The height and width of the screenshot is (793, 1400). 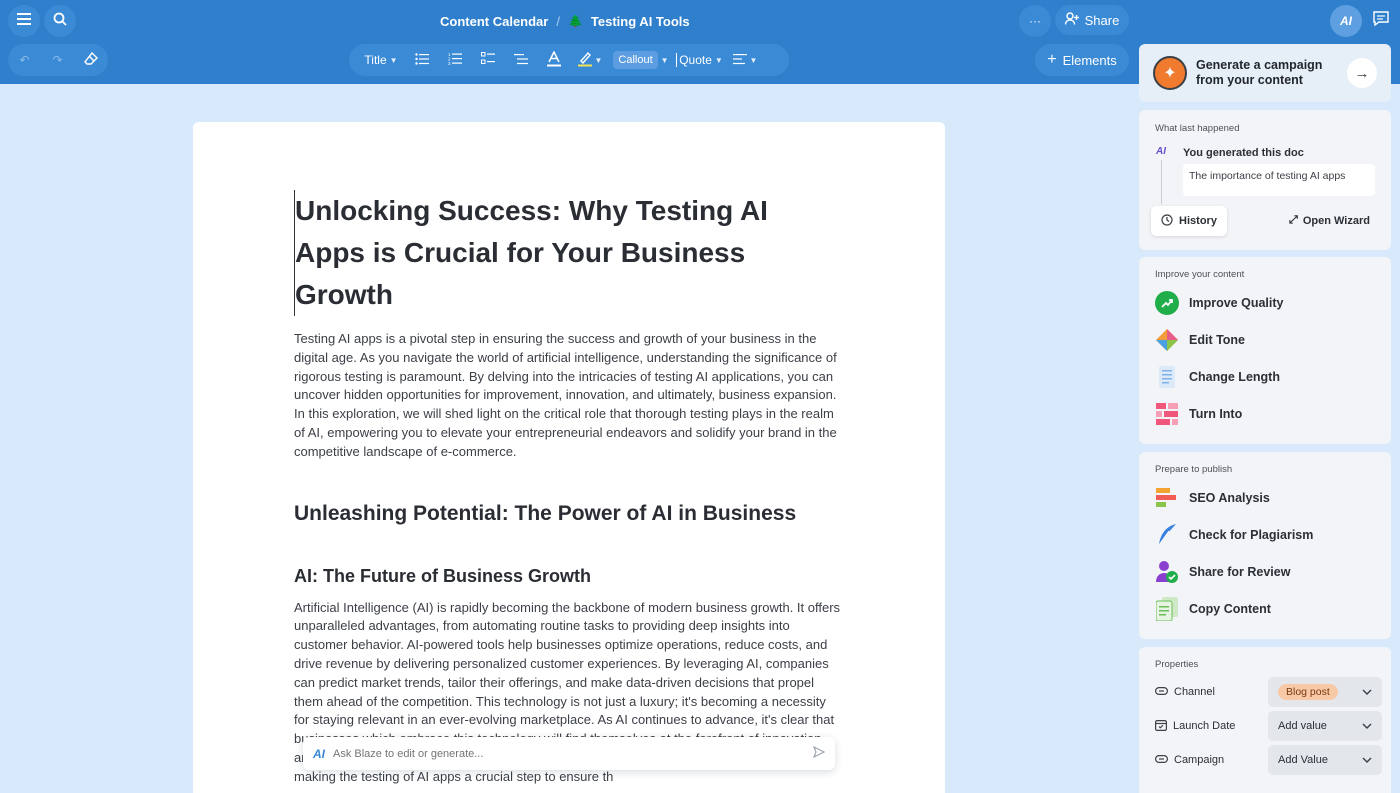 I want to click on launch-date-select: Add value, so click(x=1325, y=726).